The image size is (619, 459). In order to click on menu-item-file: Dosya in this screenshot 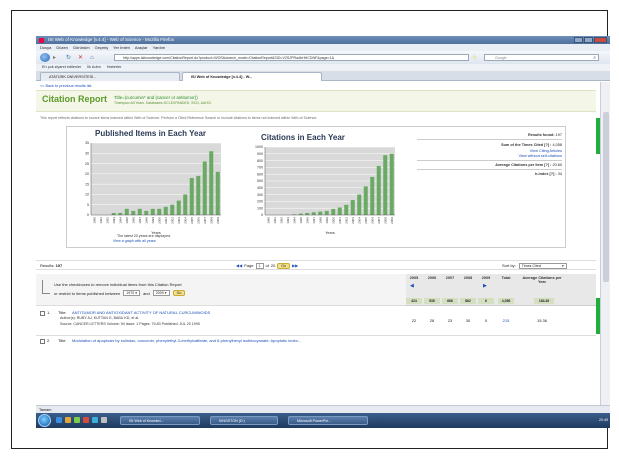, I will do `click(45, 47)`.